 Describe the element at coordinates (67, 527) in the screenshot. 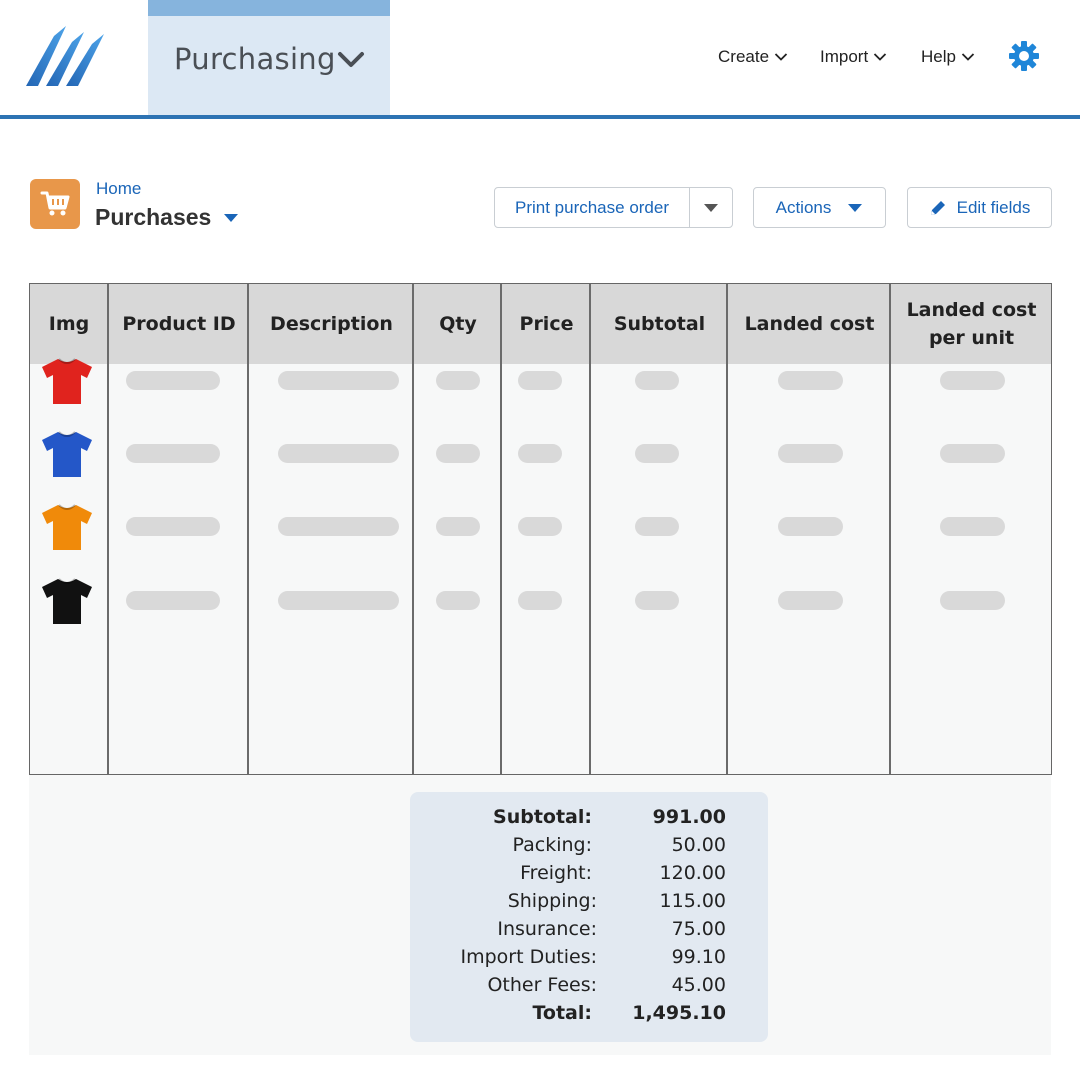

I see `orange-tshirt-thumbnail` at that location.